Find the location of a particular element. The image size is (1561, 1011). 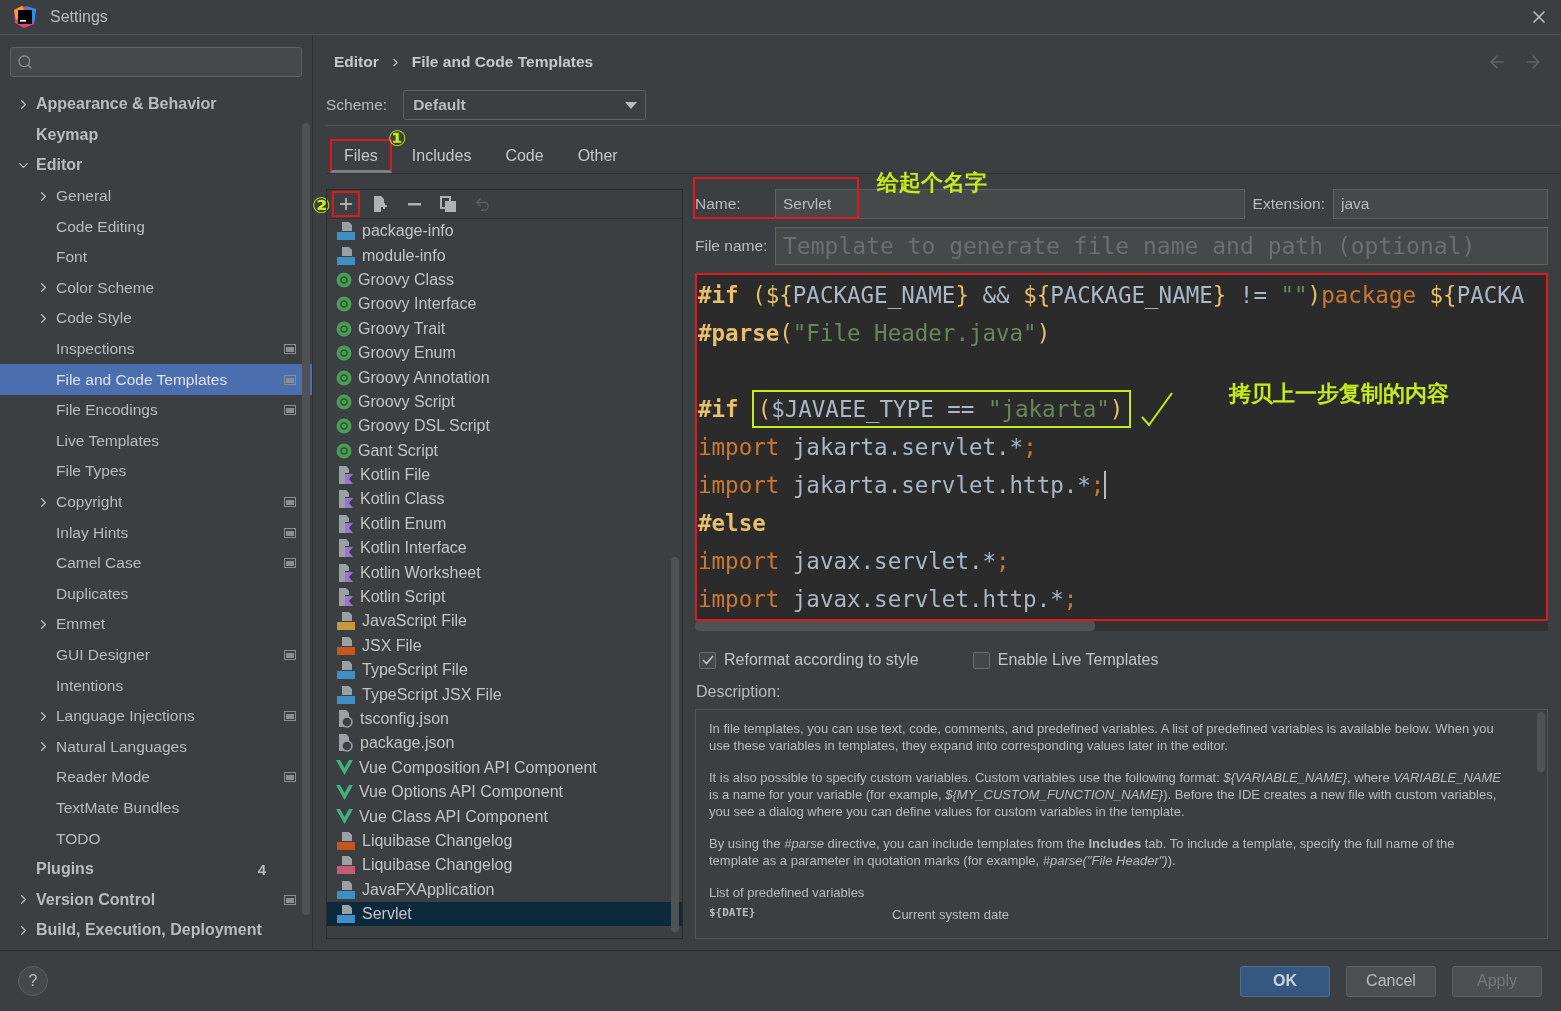

template-item: Vue Options API Component is located at coordinates (504, 792).